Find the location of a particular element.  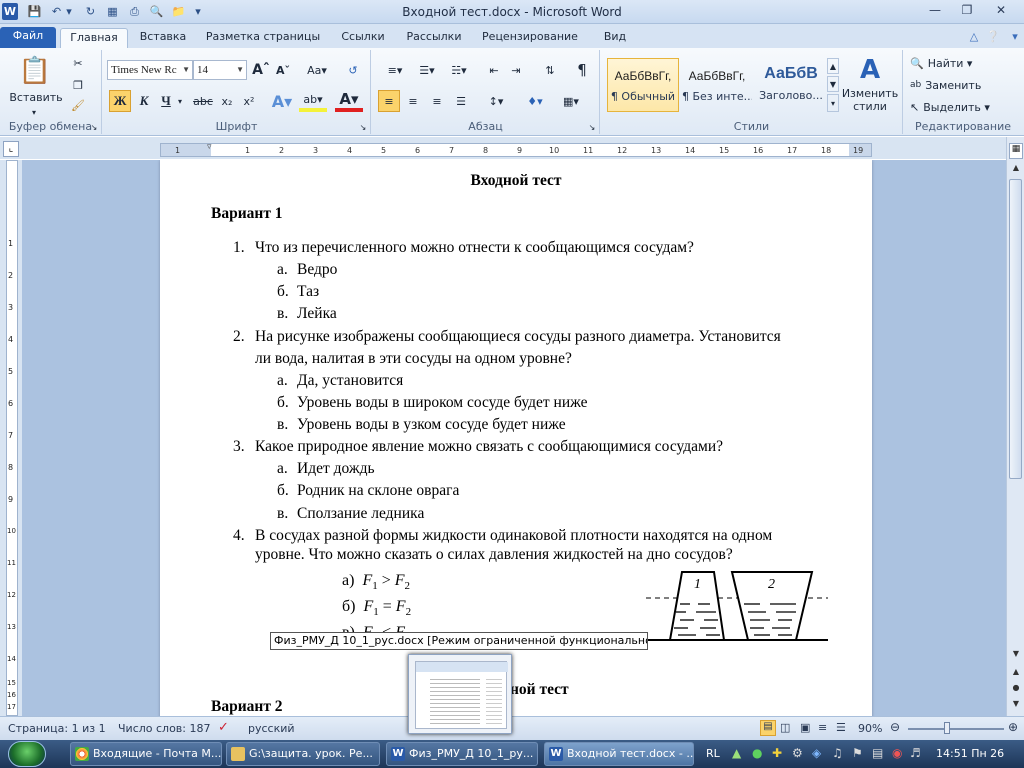

styles-scroll-up-icon: ▲ is located at coordinates (833, 66).